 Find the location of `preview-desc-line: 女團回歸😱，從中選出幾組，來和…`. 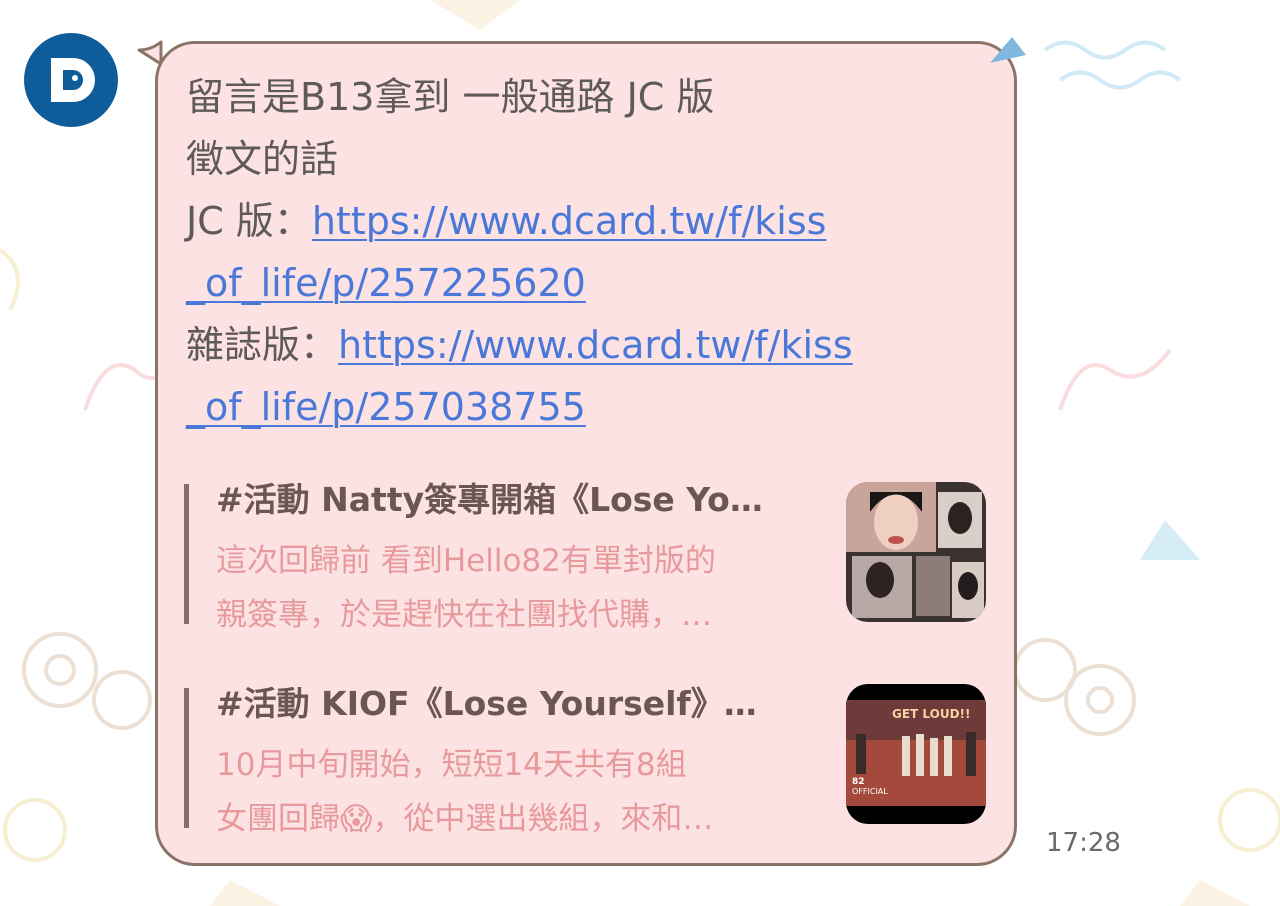

preview-desc-line: 女團回歸😱，從中選出幾組，來和… is located at coordinates (506, 819).